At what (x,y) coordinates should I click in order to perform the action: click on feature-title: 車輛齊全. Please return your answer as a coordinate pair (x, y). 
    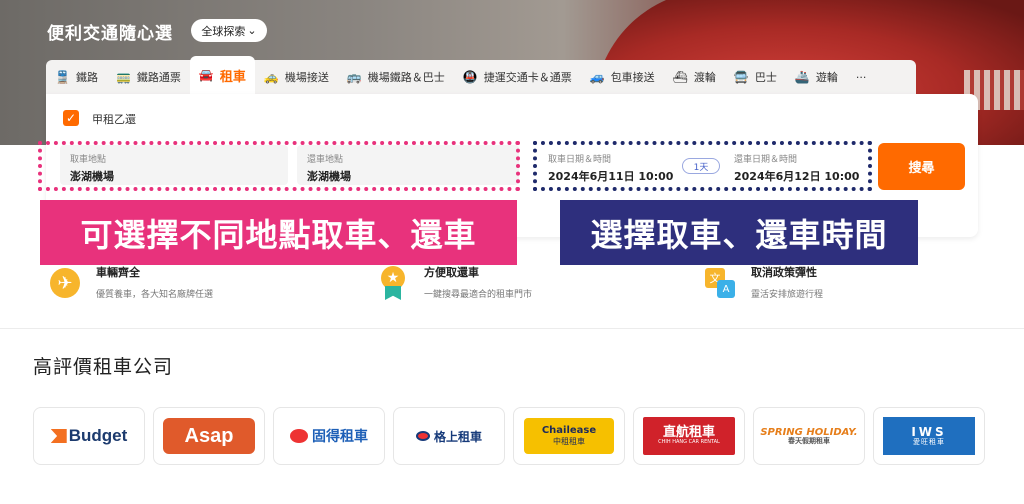
    Looking at the image, I should click on (118, 272).